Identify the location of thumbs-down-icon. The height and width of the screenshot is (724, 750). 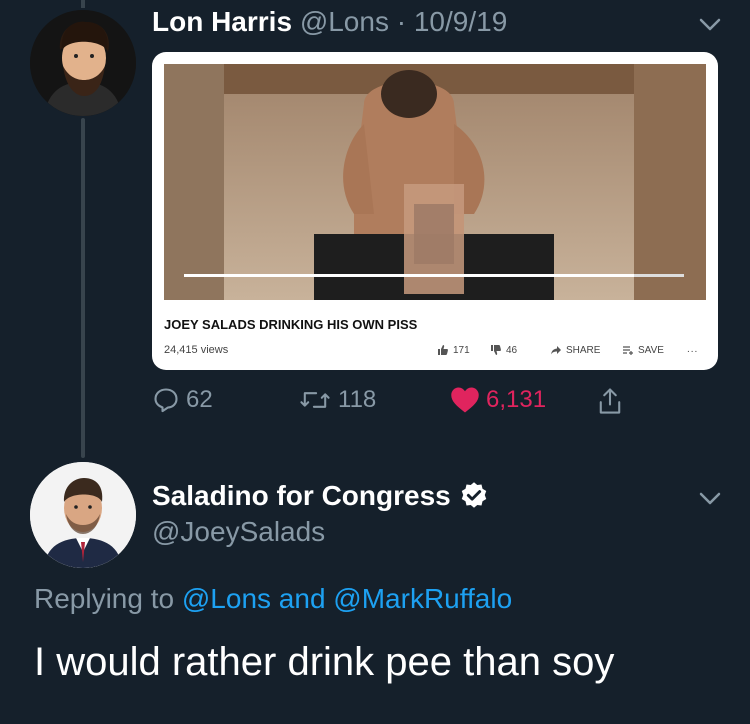
(496, 350).